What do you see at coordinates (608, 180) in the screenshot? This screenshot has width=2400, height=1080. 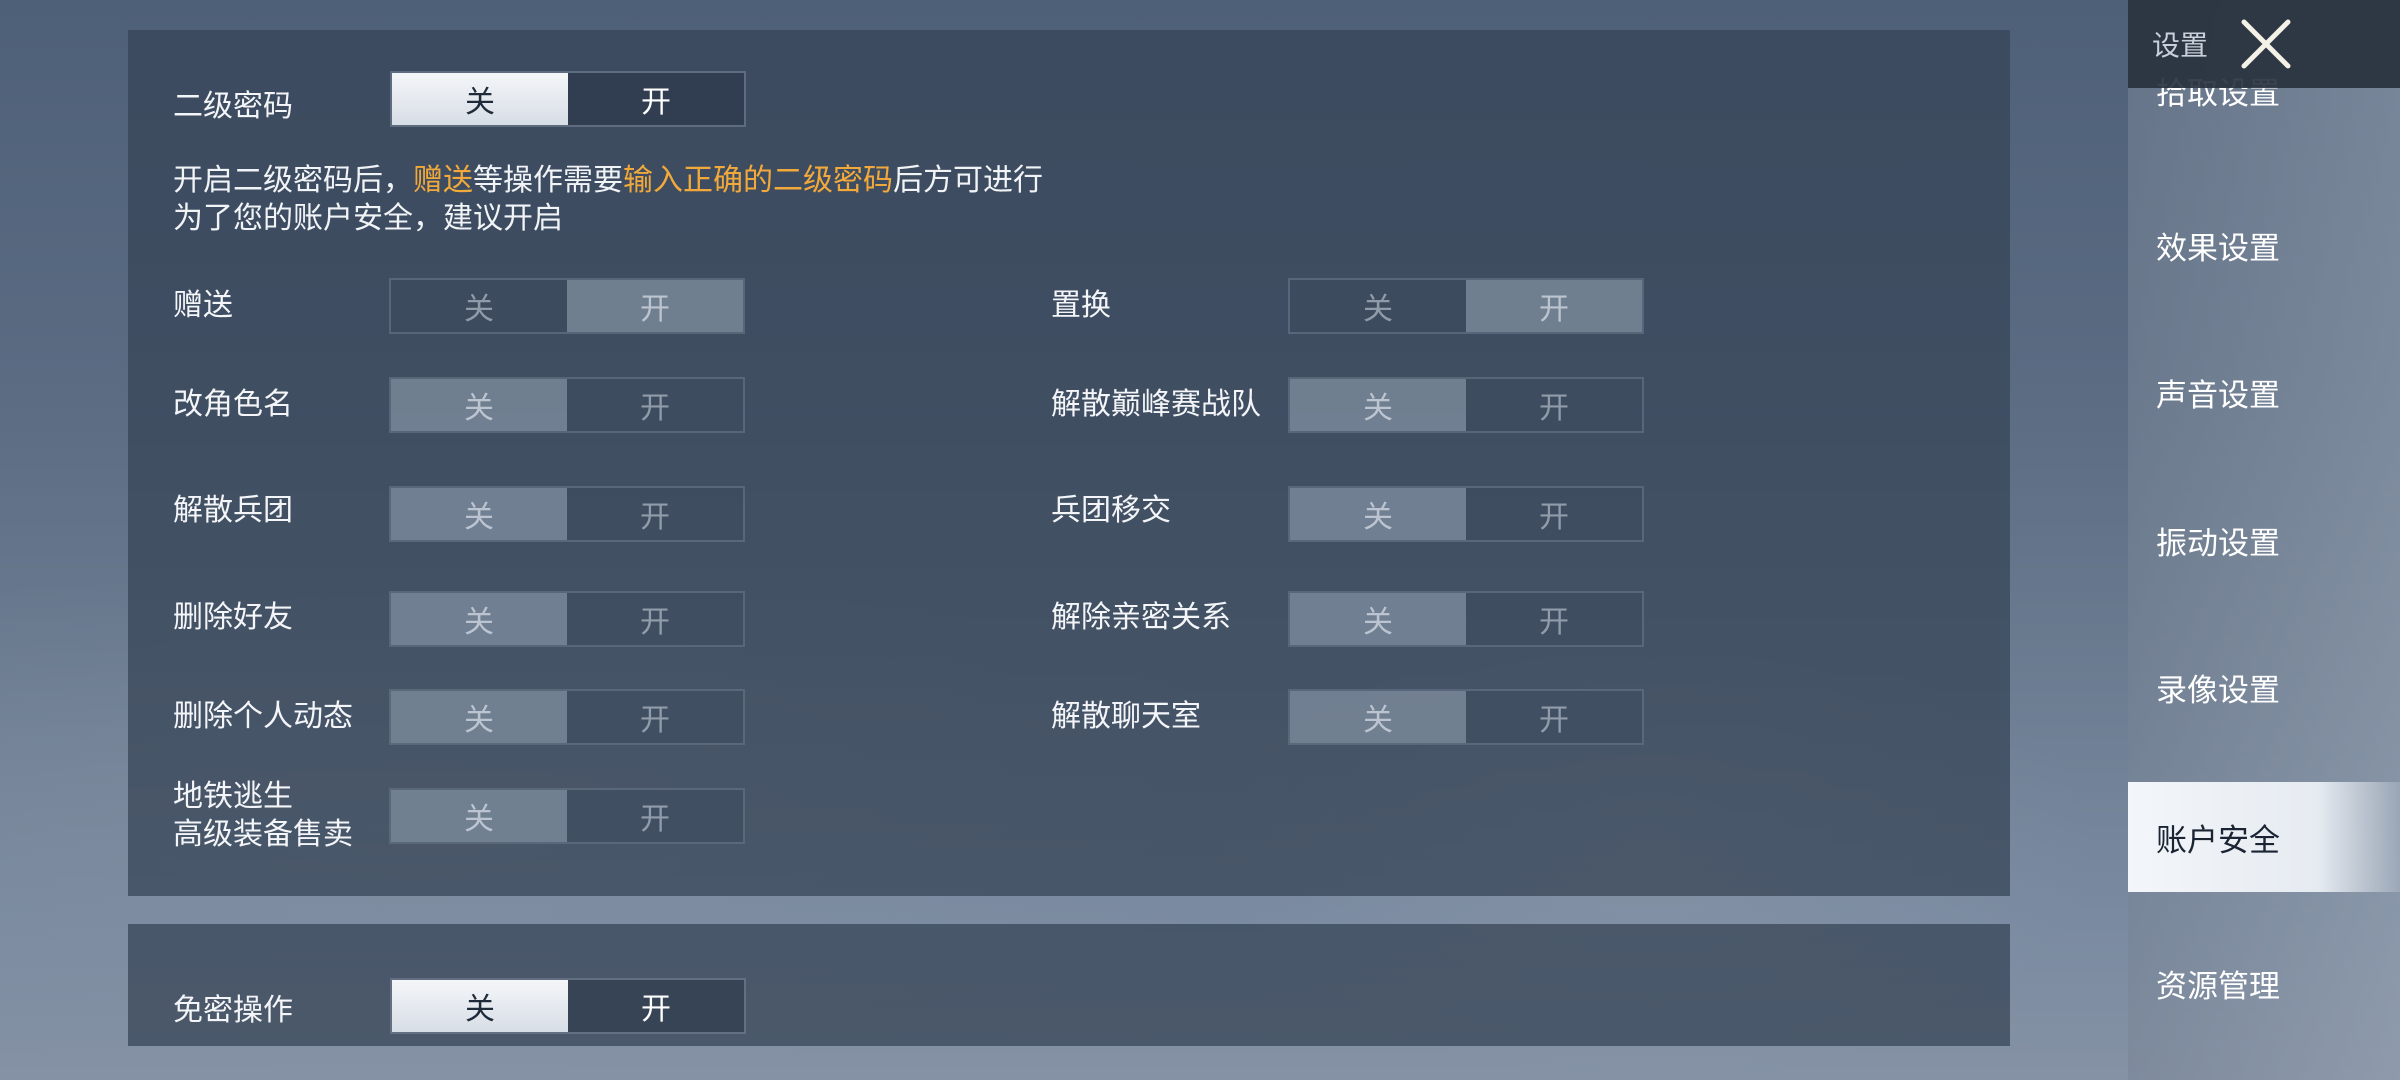 I see `description-line-1: 开启二级密码后，赠送等操作需要输入正确的二级密码后方可进行` at bounding box center [608, 180].